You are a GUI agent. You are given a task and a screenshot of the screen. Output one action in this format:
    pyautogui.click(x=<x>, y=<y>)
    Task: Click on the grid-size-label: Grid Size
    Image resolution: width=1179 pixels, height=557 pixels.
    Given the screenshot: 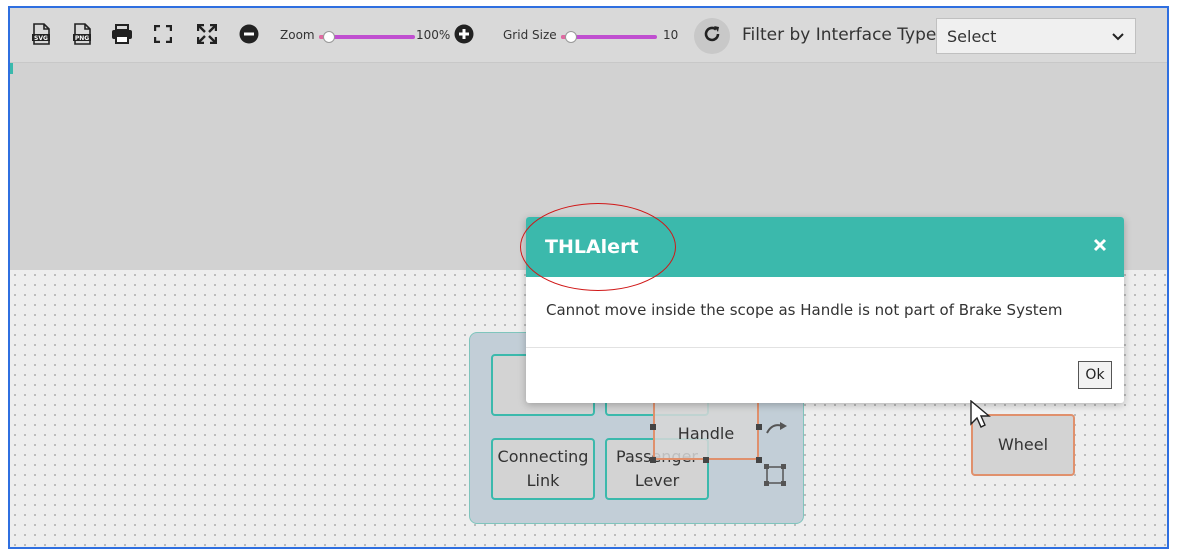 What is the action you would take?
    pyautogui.click(x=530, y=35)
    